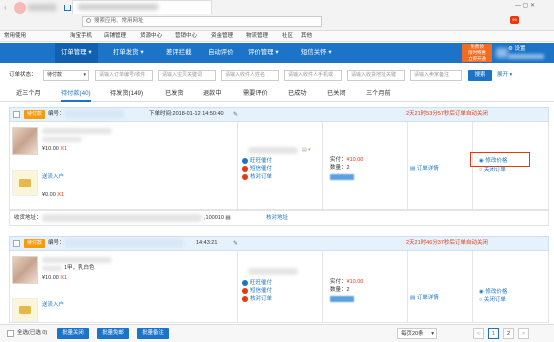 This screenshot has height=342, width=554. What do you see at coordinates (15, 36) in the screenshot?
I see `bookmark-0: 常用使用` at bounding box center [15, 36].